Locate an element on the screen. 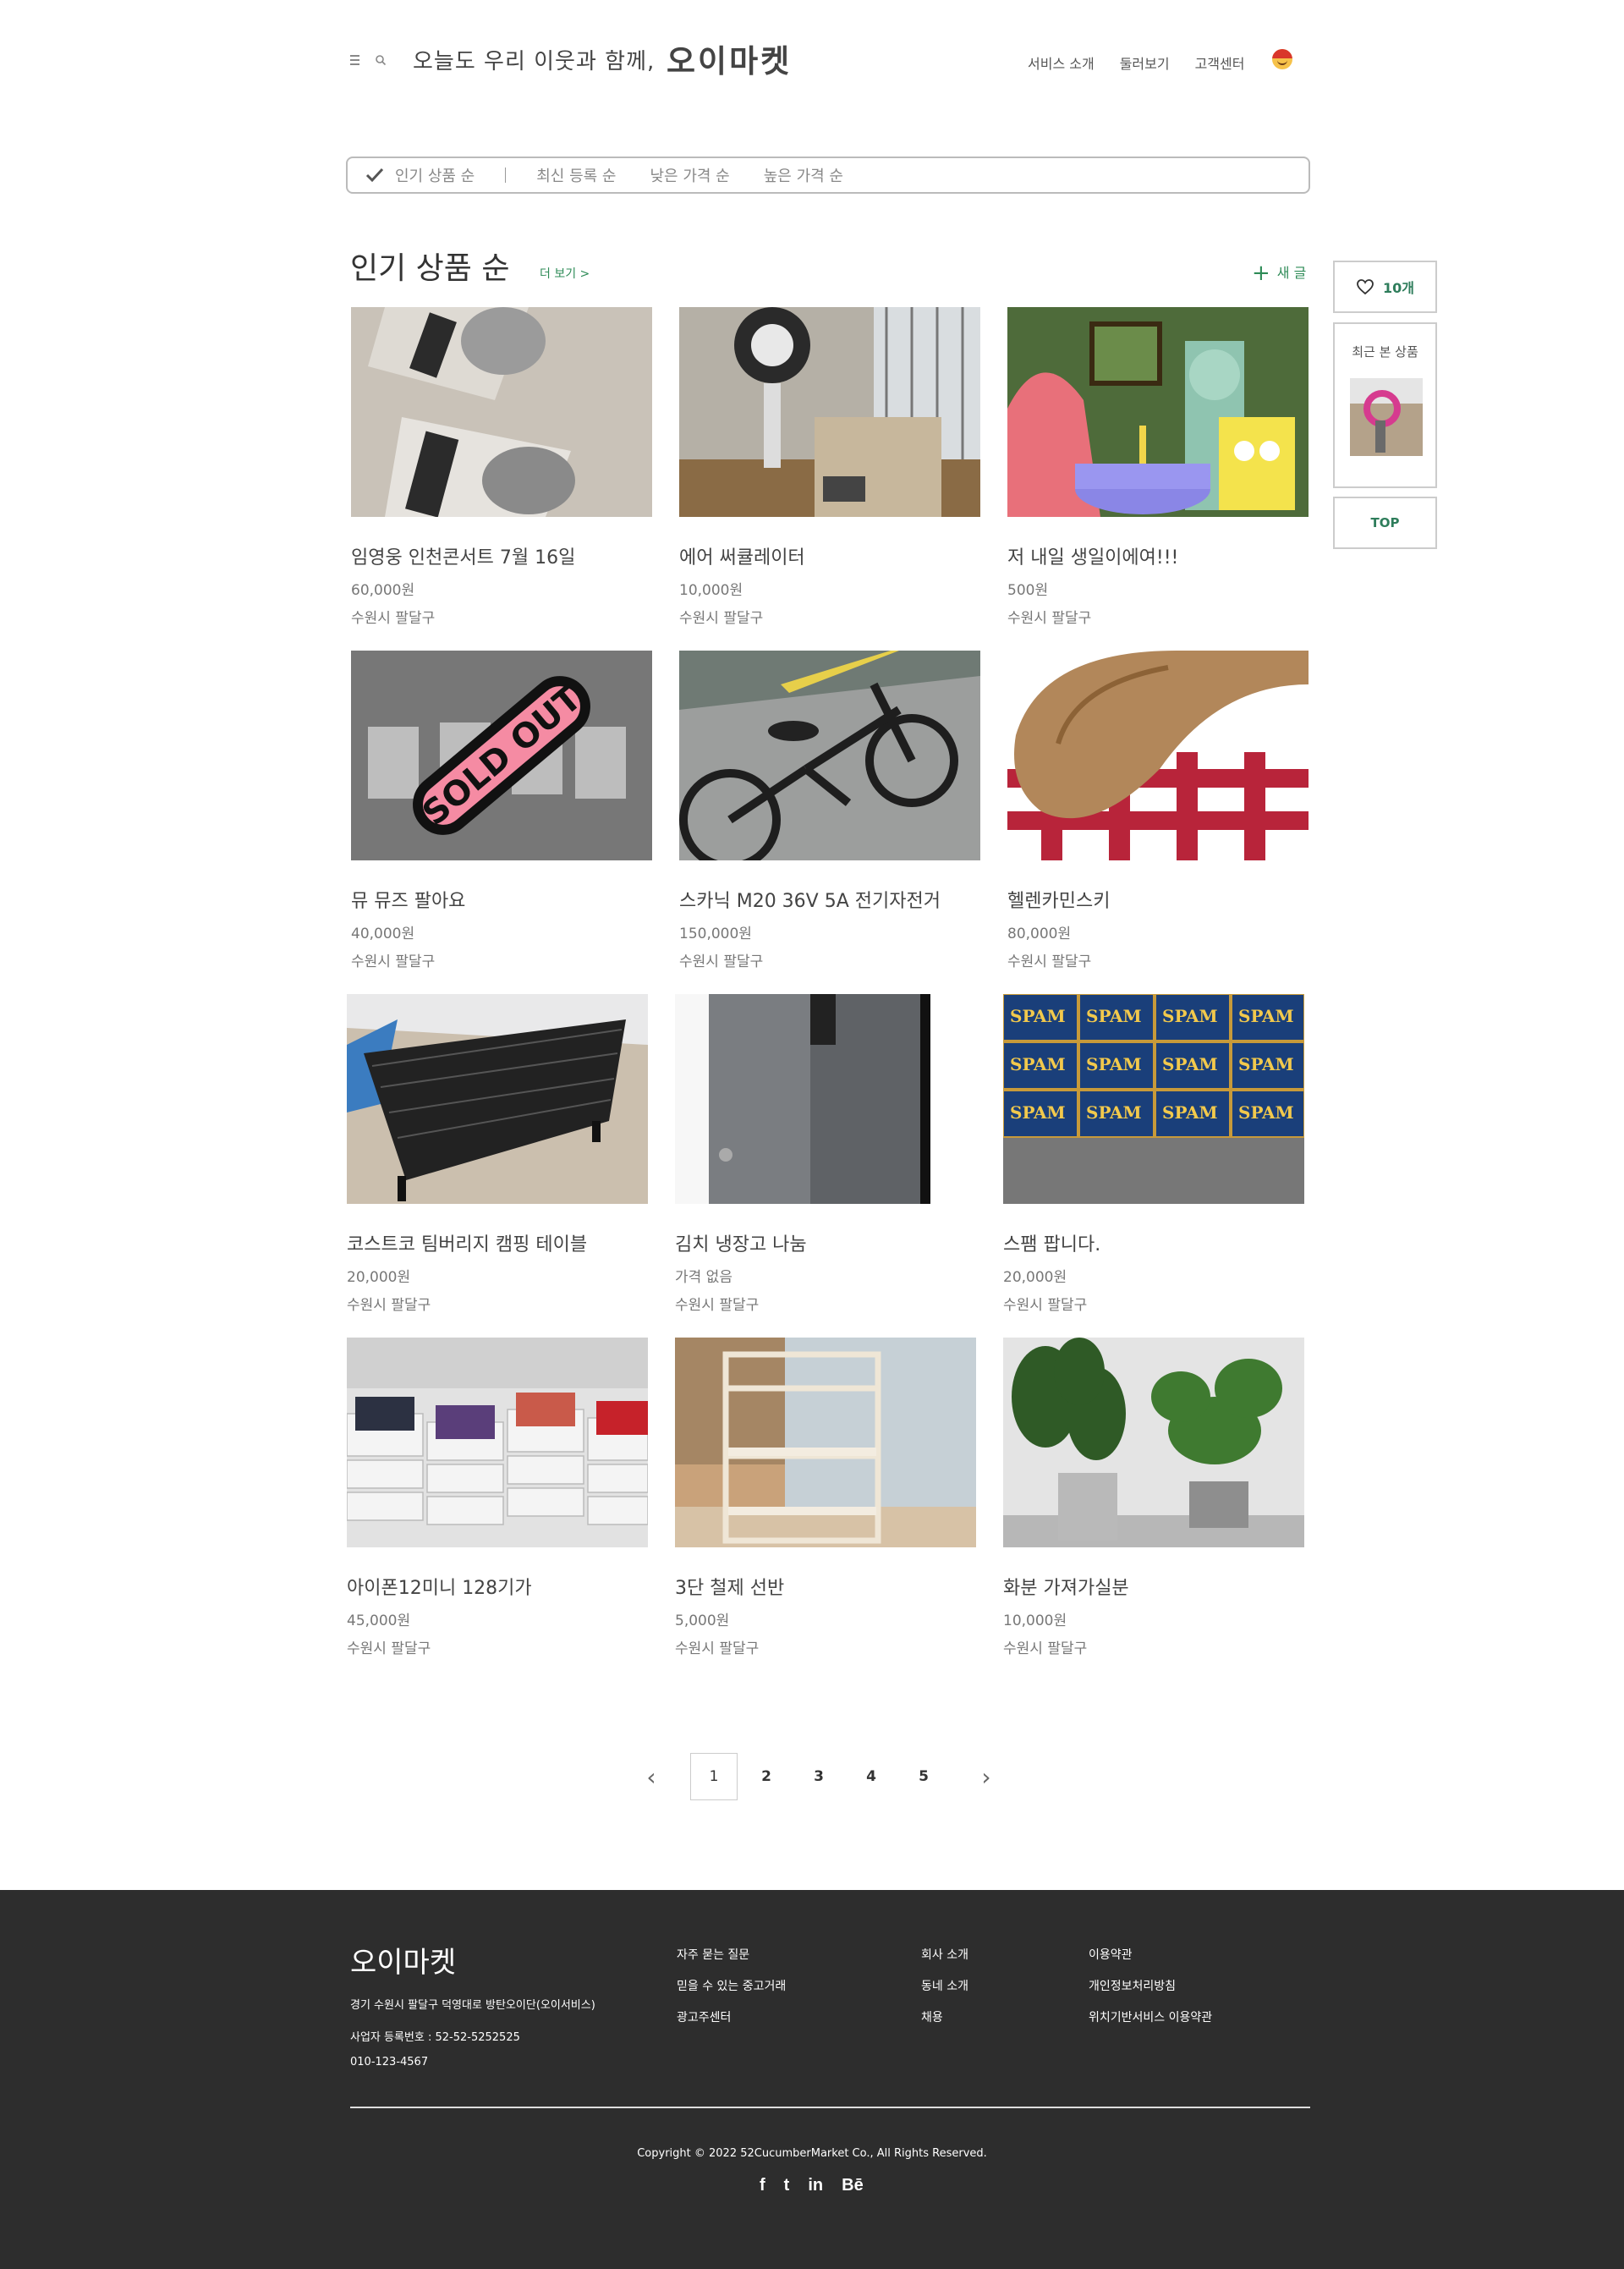 This screenshot has width=1624, height=2269. page-1: 1 is located at coordinates (714, 1776).